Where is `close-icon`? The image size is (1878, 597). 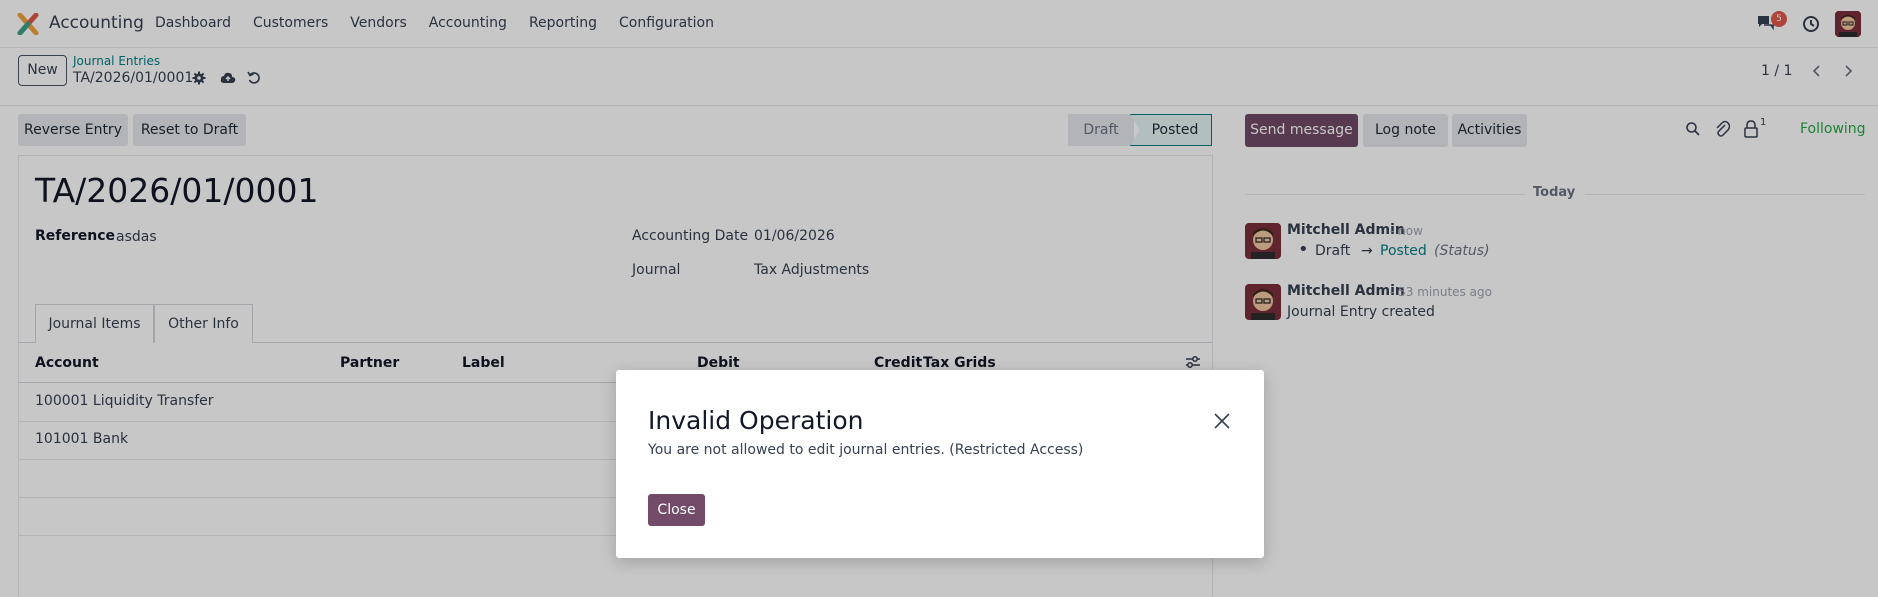
close-icon is located at coordinates (1222, 421).